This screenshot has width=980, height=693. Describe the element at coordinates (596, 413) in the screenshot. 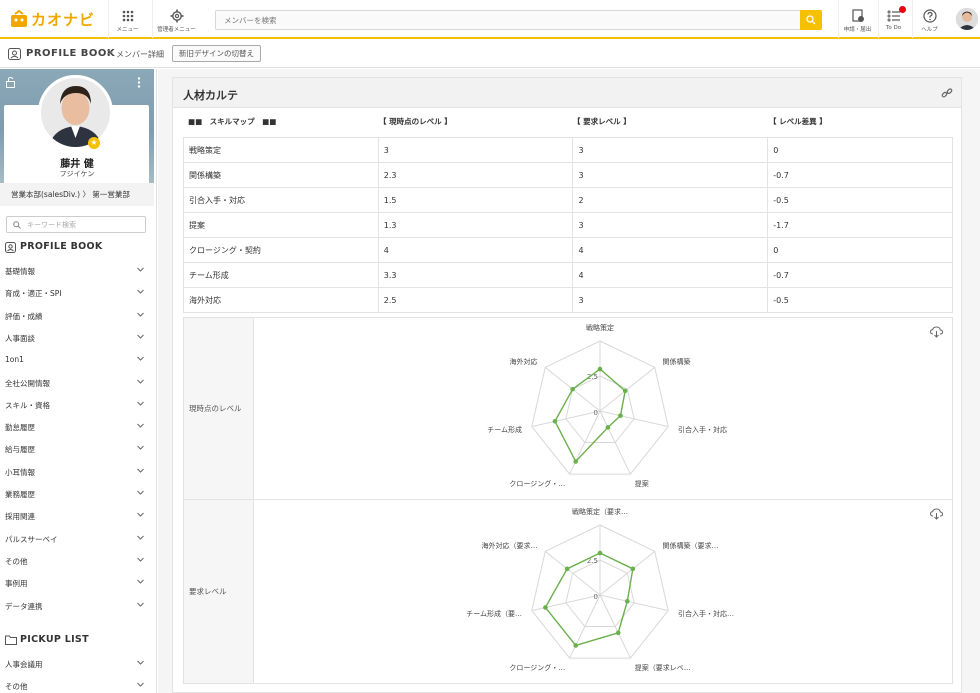

I see `radar-tick-label: 0` at that location.